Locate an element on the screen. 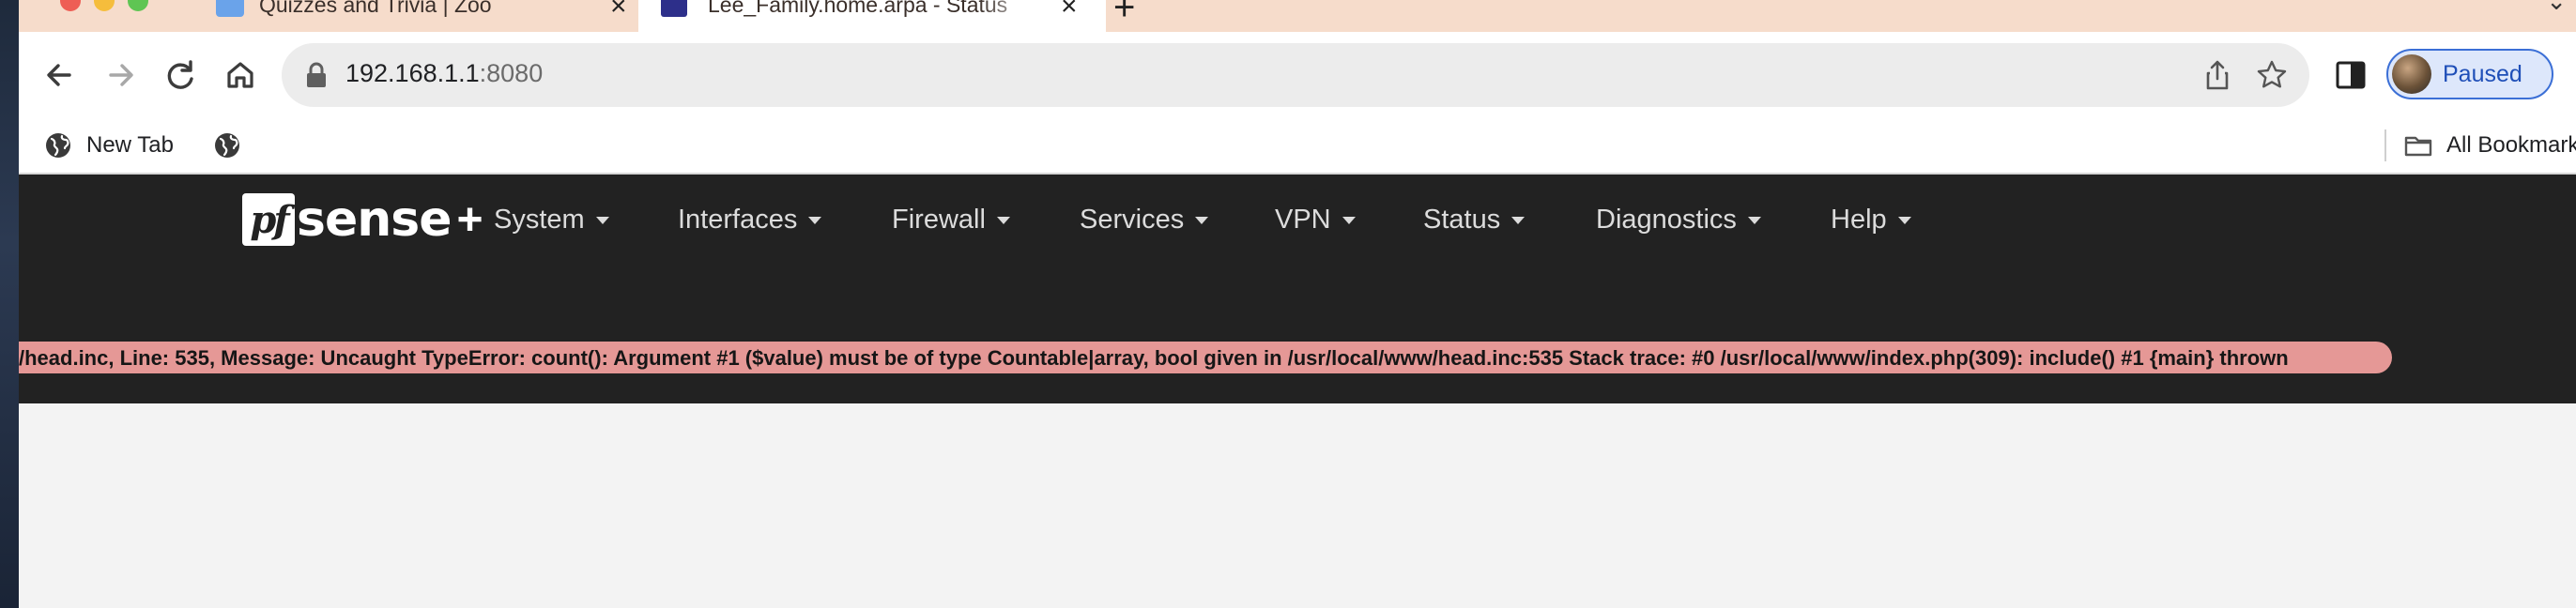 This screenshot has width=2576, height=608. pfsense-favicon-icon is located at coordinates (674, 9).